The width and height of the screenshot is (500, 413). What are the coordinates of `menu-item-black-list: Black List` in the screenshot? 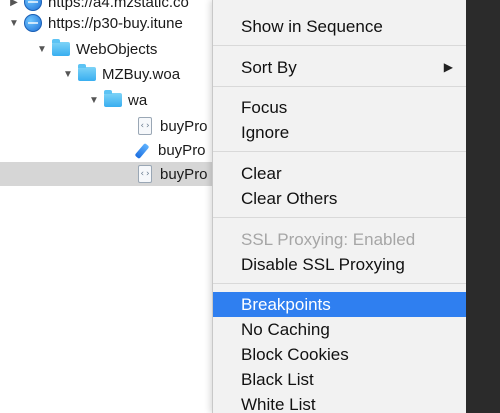 It's located at (340, 379).